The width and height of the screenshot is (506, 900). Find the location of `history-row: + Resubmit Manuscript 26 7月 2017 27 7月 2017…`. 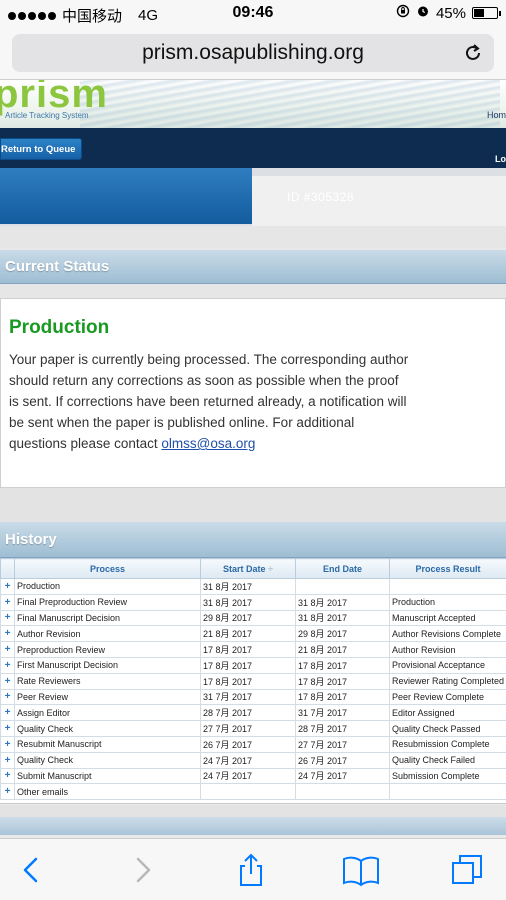

history-row: + Resubmit Manuscript 26 7月 2017 27 7月 2017… is located at coordinates (253, 744).